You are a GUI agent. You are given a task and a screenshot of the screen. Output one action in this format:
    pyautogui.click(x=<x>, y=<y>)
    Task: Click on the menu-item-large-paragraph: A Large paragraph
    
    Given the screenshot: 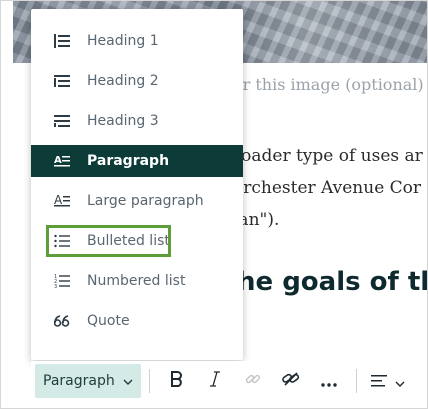 What is the action you would take?
    pyautogui.click(x=137, y=201)
    